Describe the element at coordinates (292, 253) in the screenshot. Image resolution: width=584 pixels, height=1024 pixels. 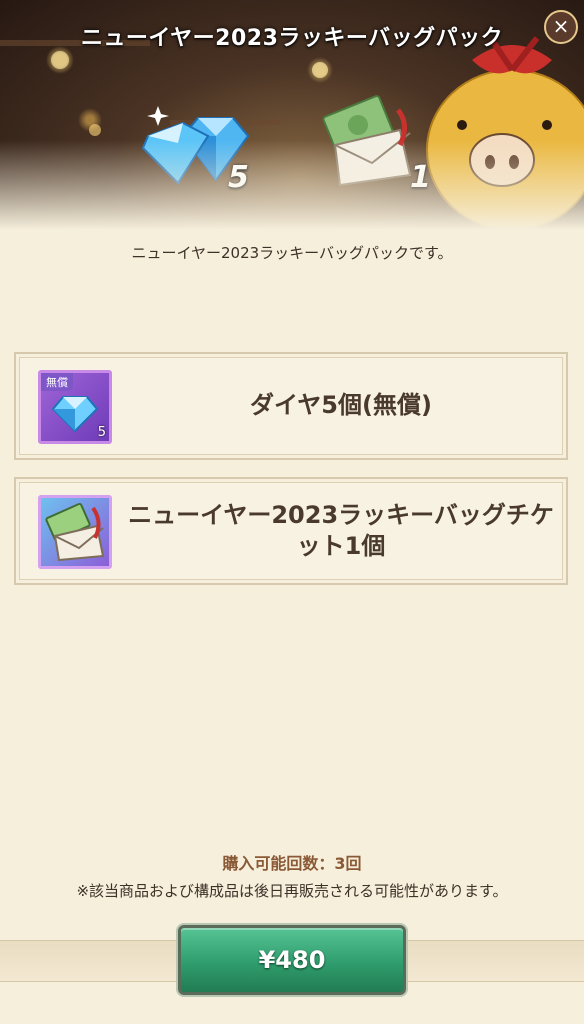
I see `pack-description: ニューイヤー2023ラッキーバッグパックです。` at that location.